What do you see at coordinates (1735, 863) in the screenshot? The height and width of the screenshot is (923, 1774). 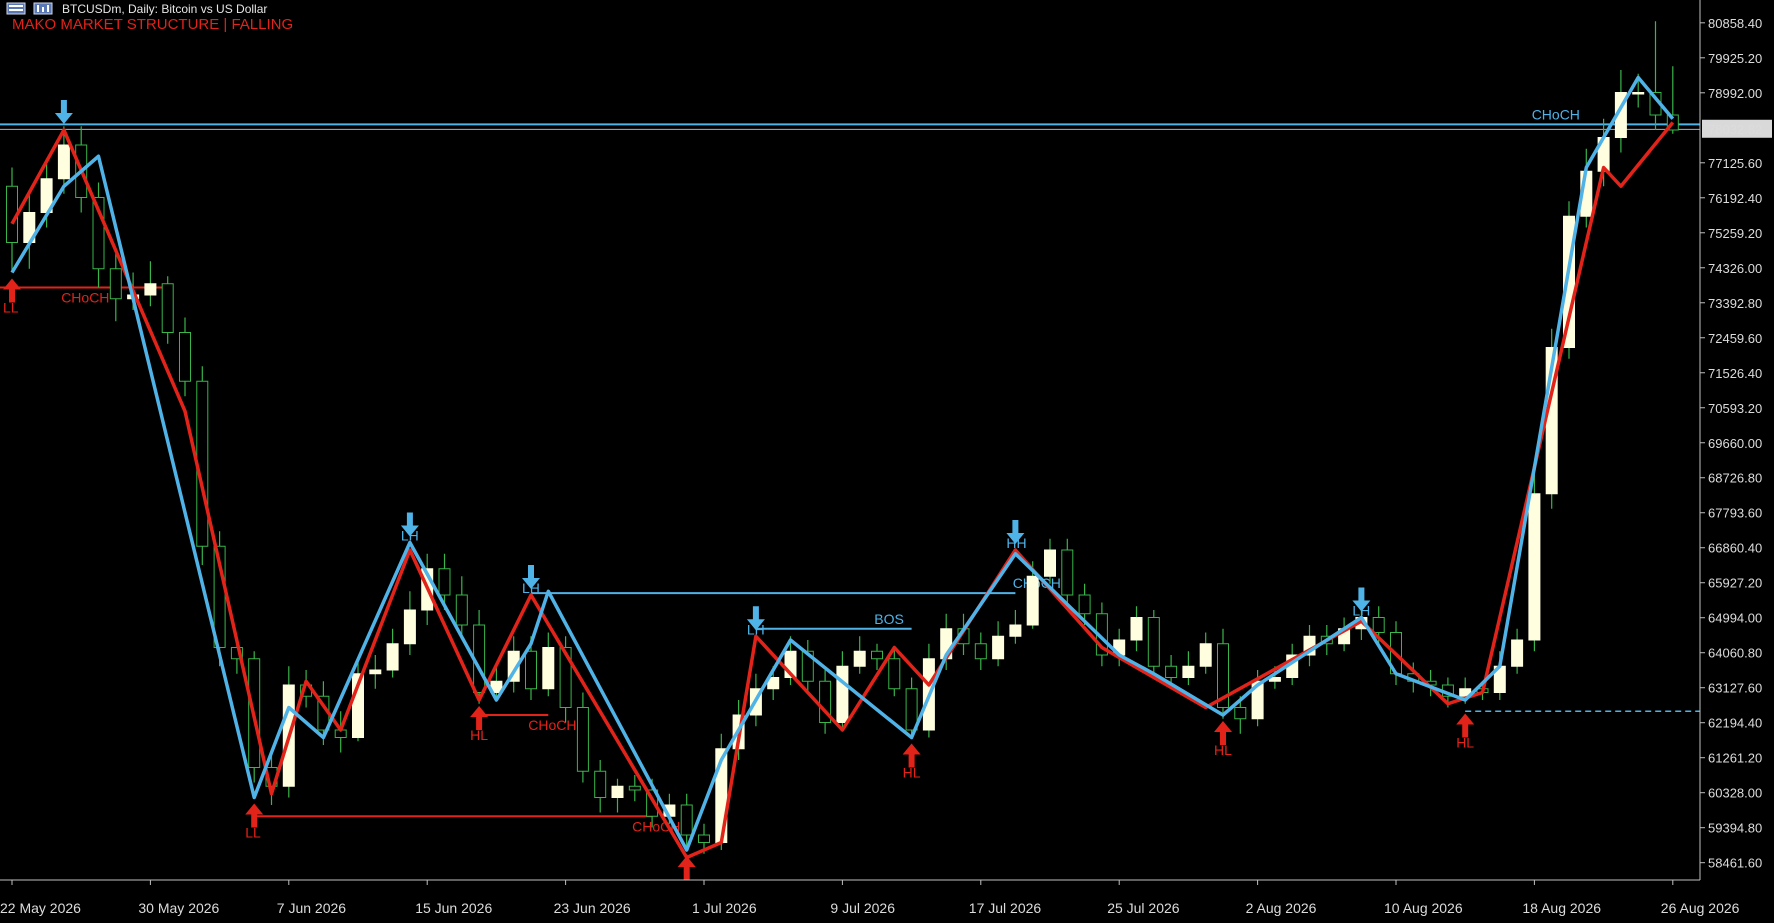 I see `price-tick-label: 58461.60` at bounding box center [1735, 863].